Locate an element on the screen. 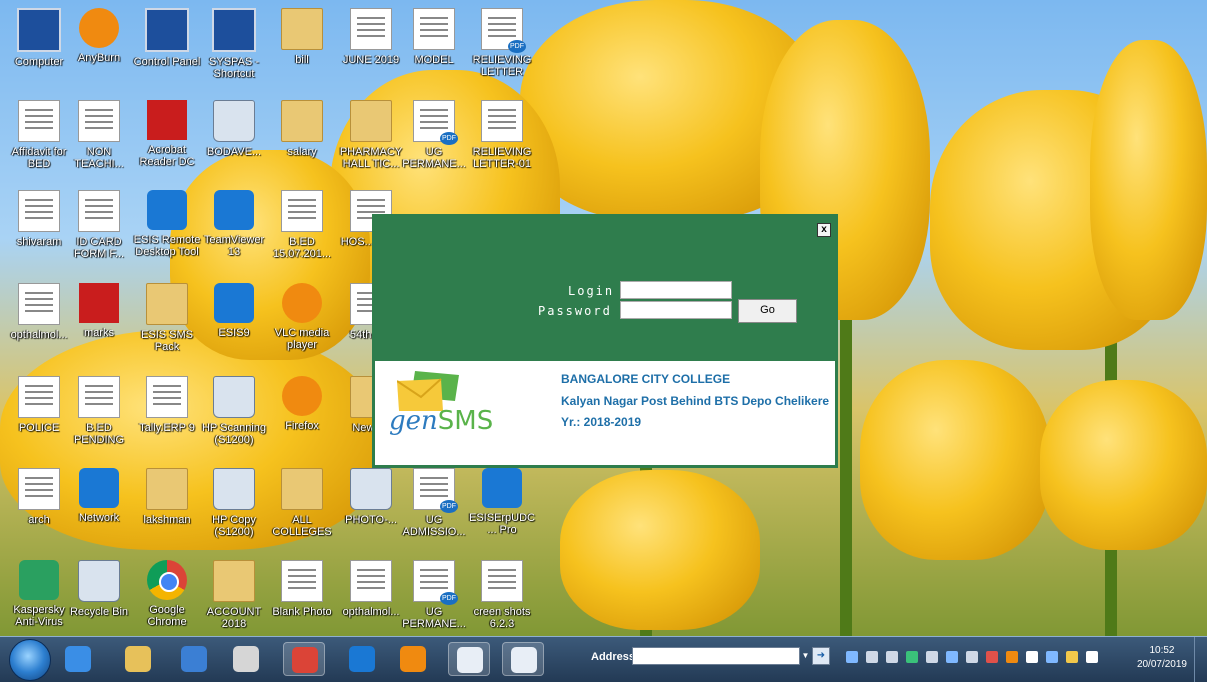 Image resolution: width=1207 pixels, height=682 pixels. desktop-icon: Blank Photo is located at coordinates (302, 589).